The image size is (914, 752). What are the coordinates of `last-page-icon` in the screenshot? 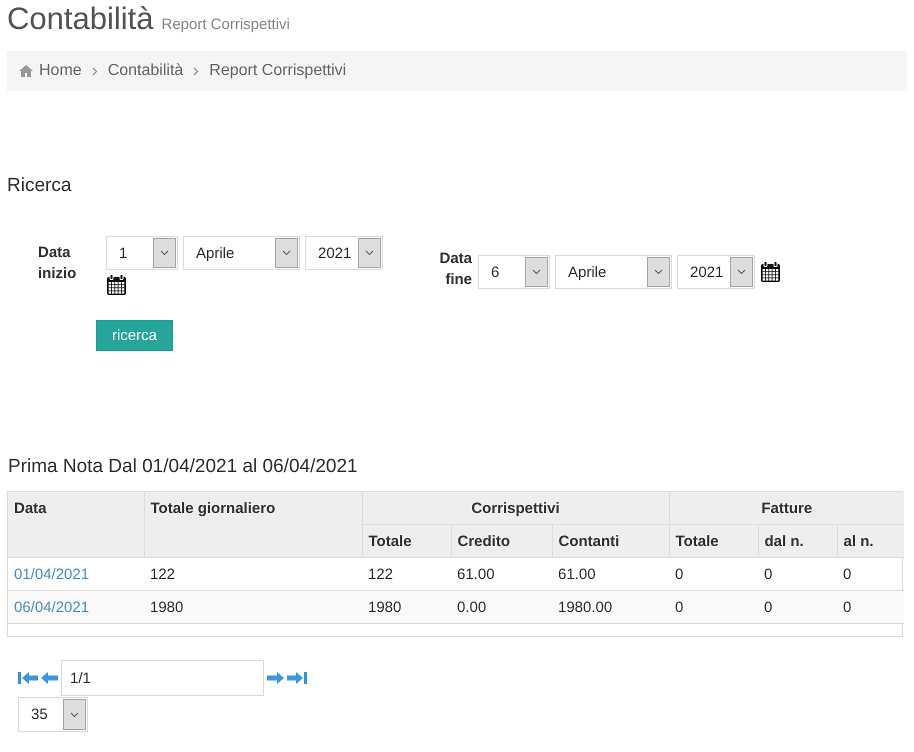 It's located at (297, 678).